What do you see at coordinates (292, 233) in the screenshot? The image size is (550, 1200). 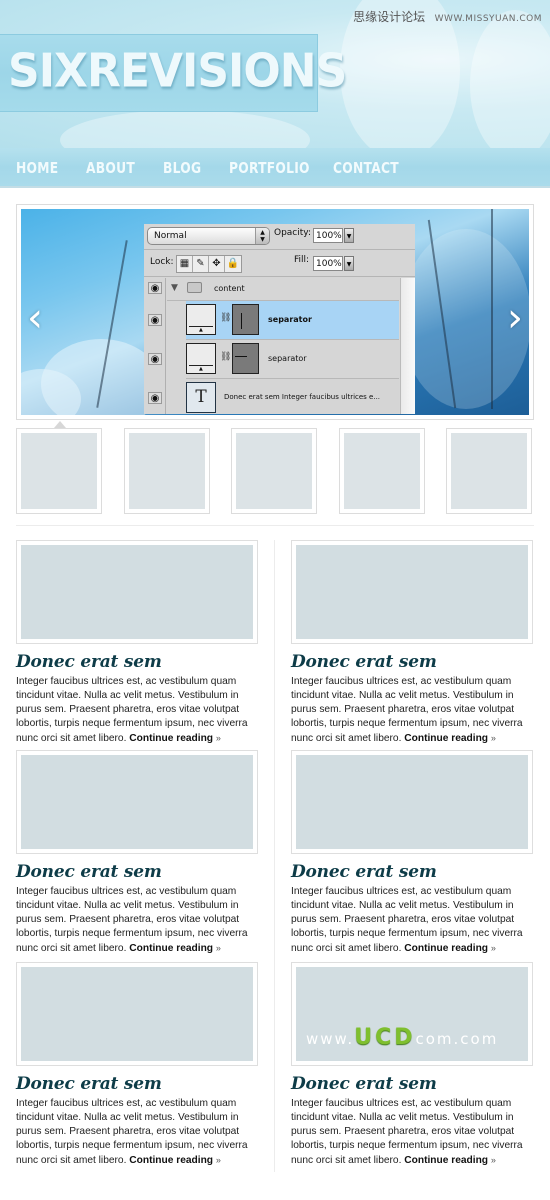 I see `opacity-label: Opacity:` at bounding box center [292, 233].